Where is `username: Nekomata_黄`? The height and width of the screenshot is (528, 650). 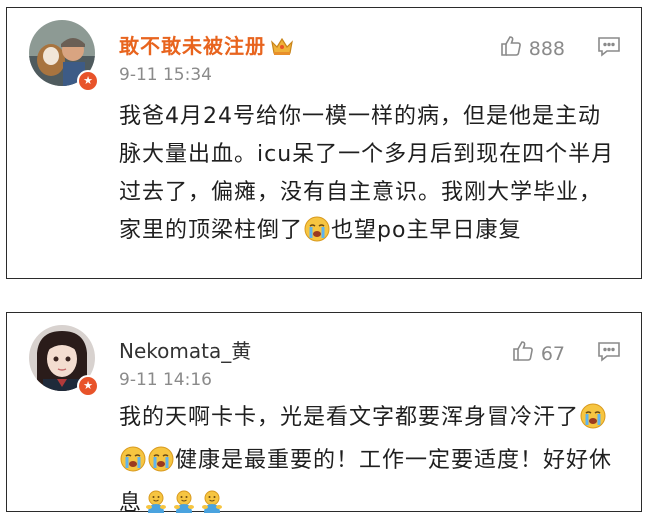 username: Nekomata_黄 is located at coordinates (185, 349).